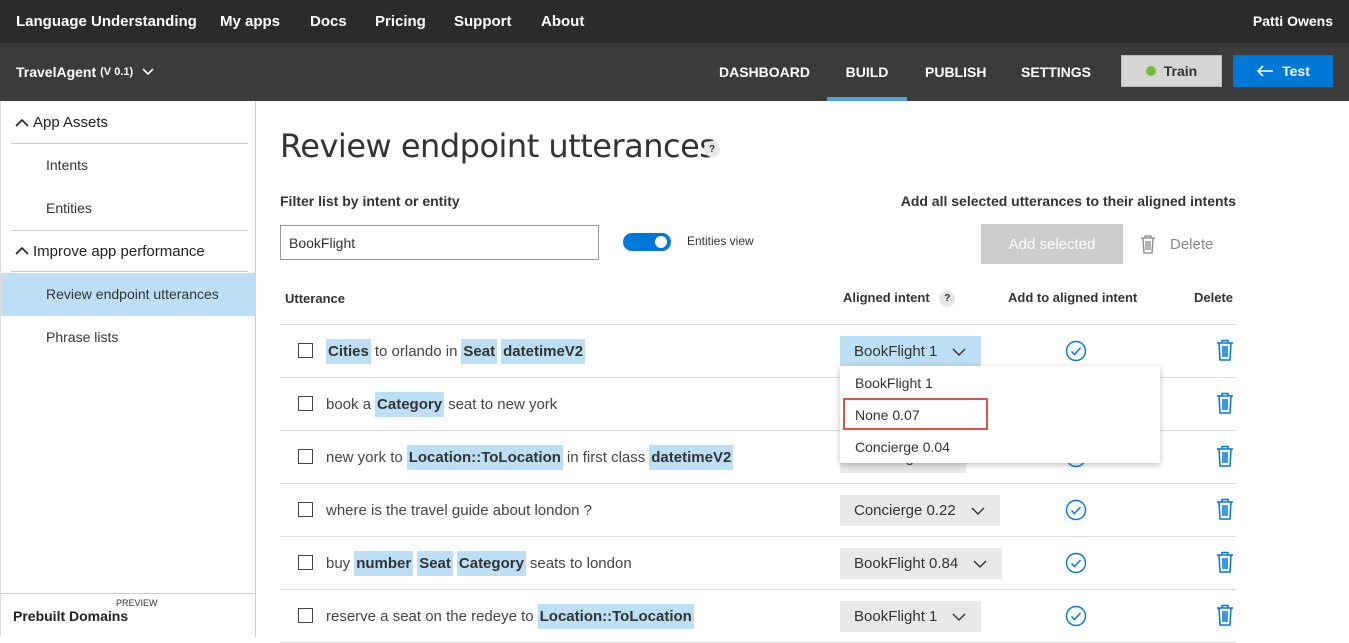 This screenshot has height=643, width=1349. Describe the element at coordinates (562, 21) in the screenshot. I see `nav-link-about: About` at that location.